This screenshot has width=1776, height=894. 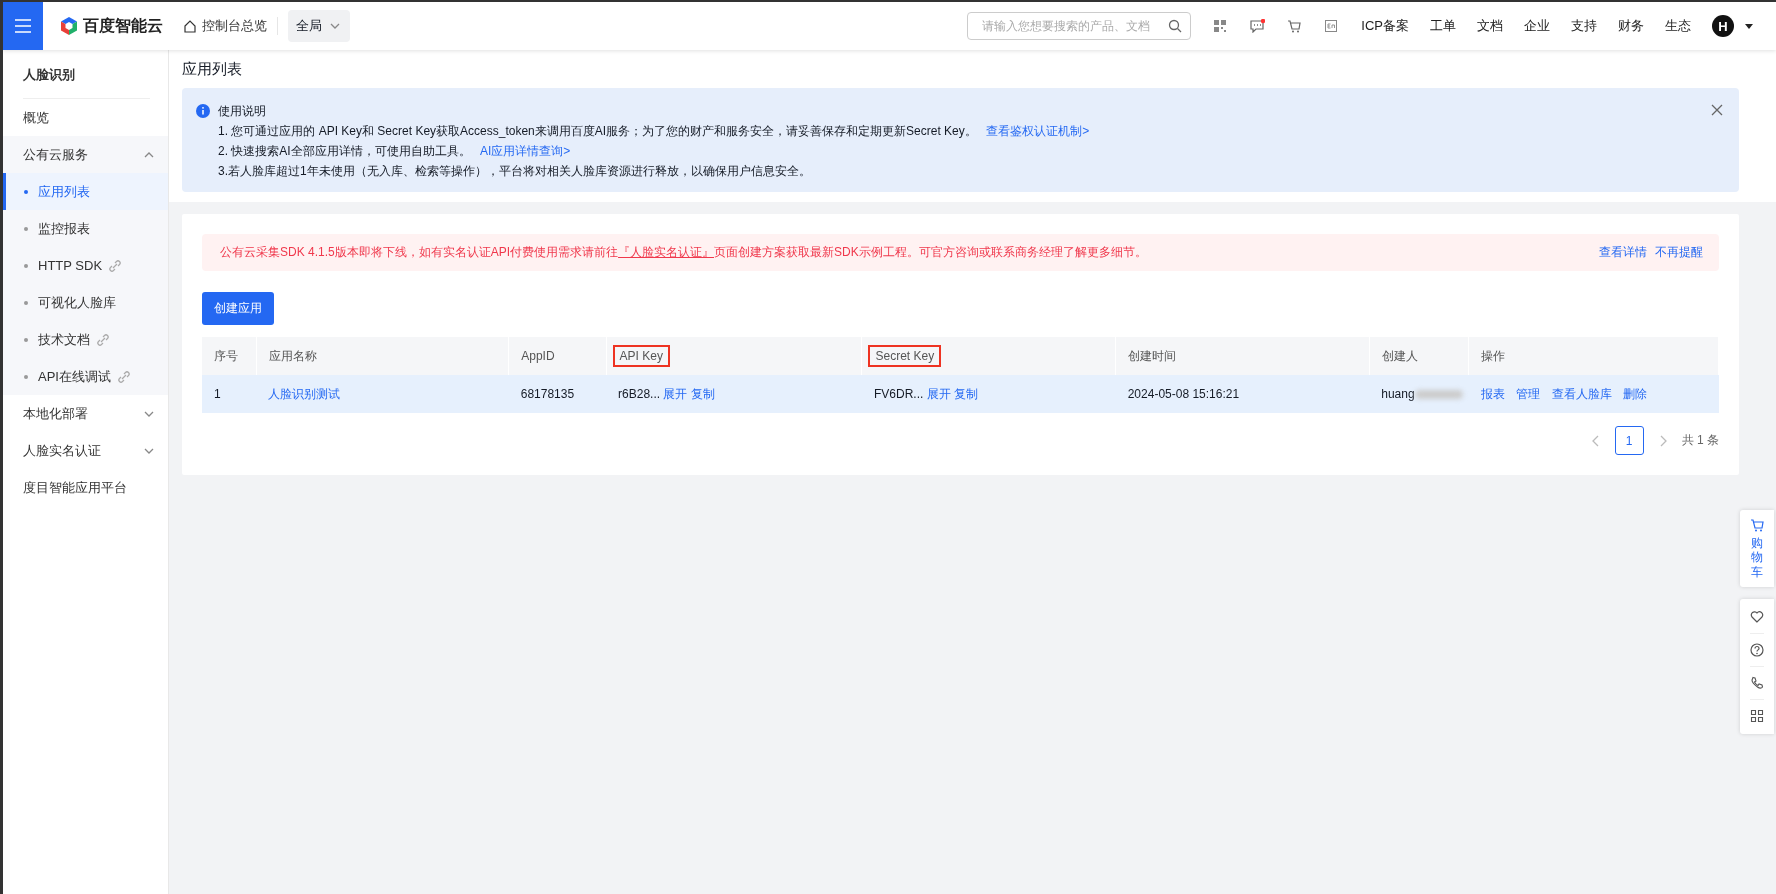 I want to click on row-action-link: 删除, so click(x=1634, y=393).